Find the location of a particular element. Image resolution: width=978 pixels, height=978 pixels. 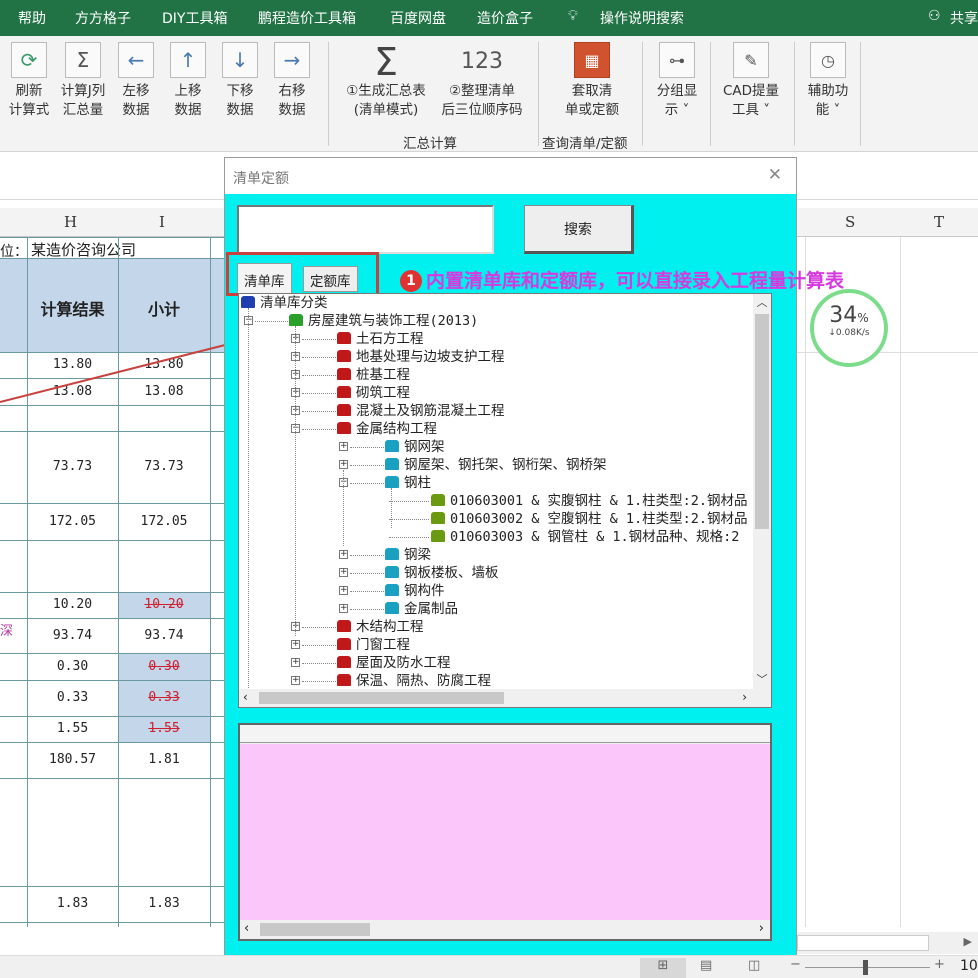

cell-subtotal: 1.83 is located at coordinates (164, 903).